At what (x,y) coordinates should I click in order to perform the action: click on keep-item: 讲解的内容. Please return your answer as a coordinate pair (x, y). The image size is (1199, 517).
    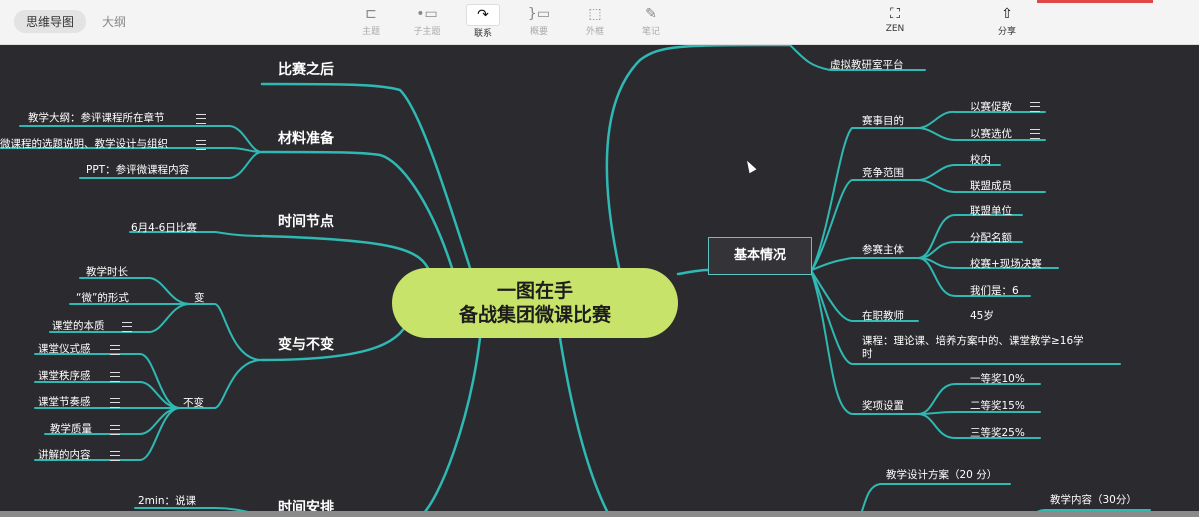
    Looking at the image, I should click on (64, 454).